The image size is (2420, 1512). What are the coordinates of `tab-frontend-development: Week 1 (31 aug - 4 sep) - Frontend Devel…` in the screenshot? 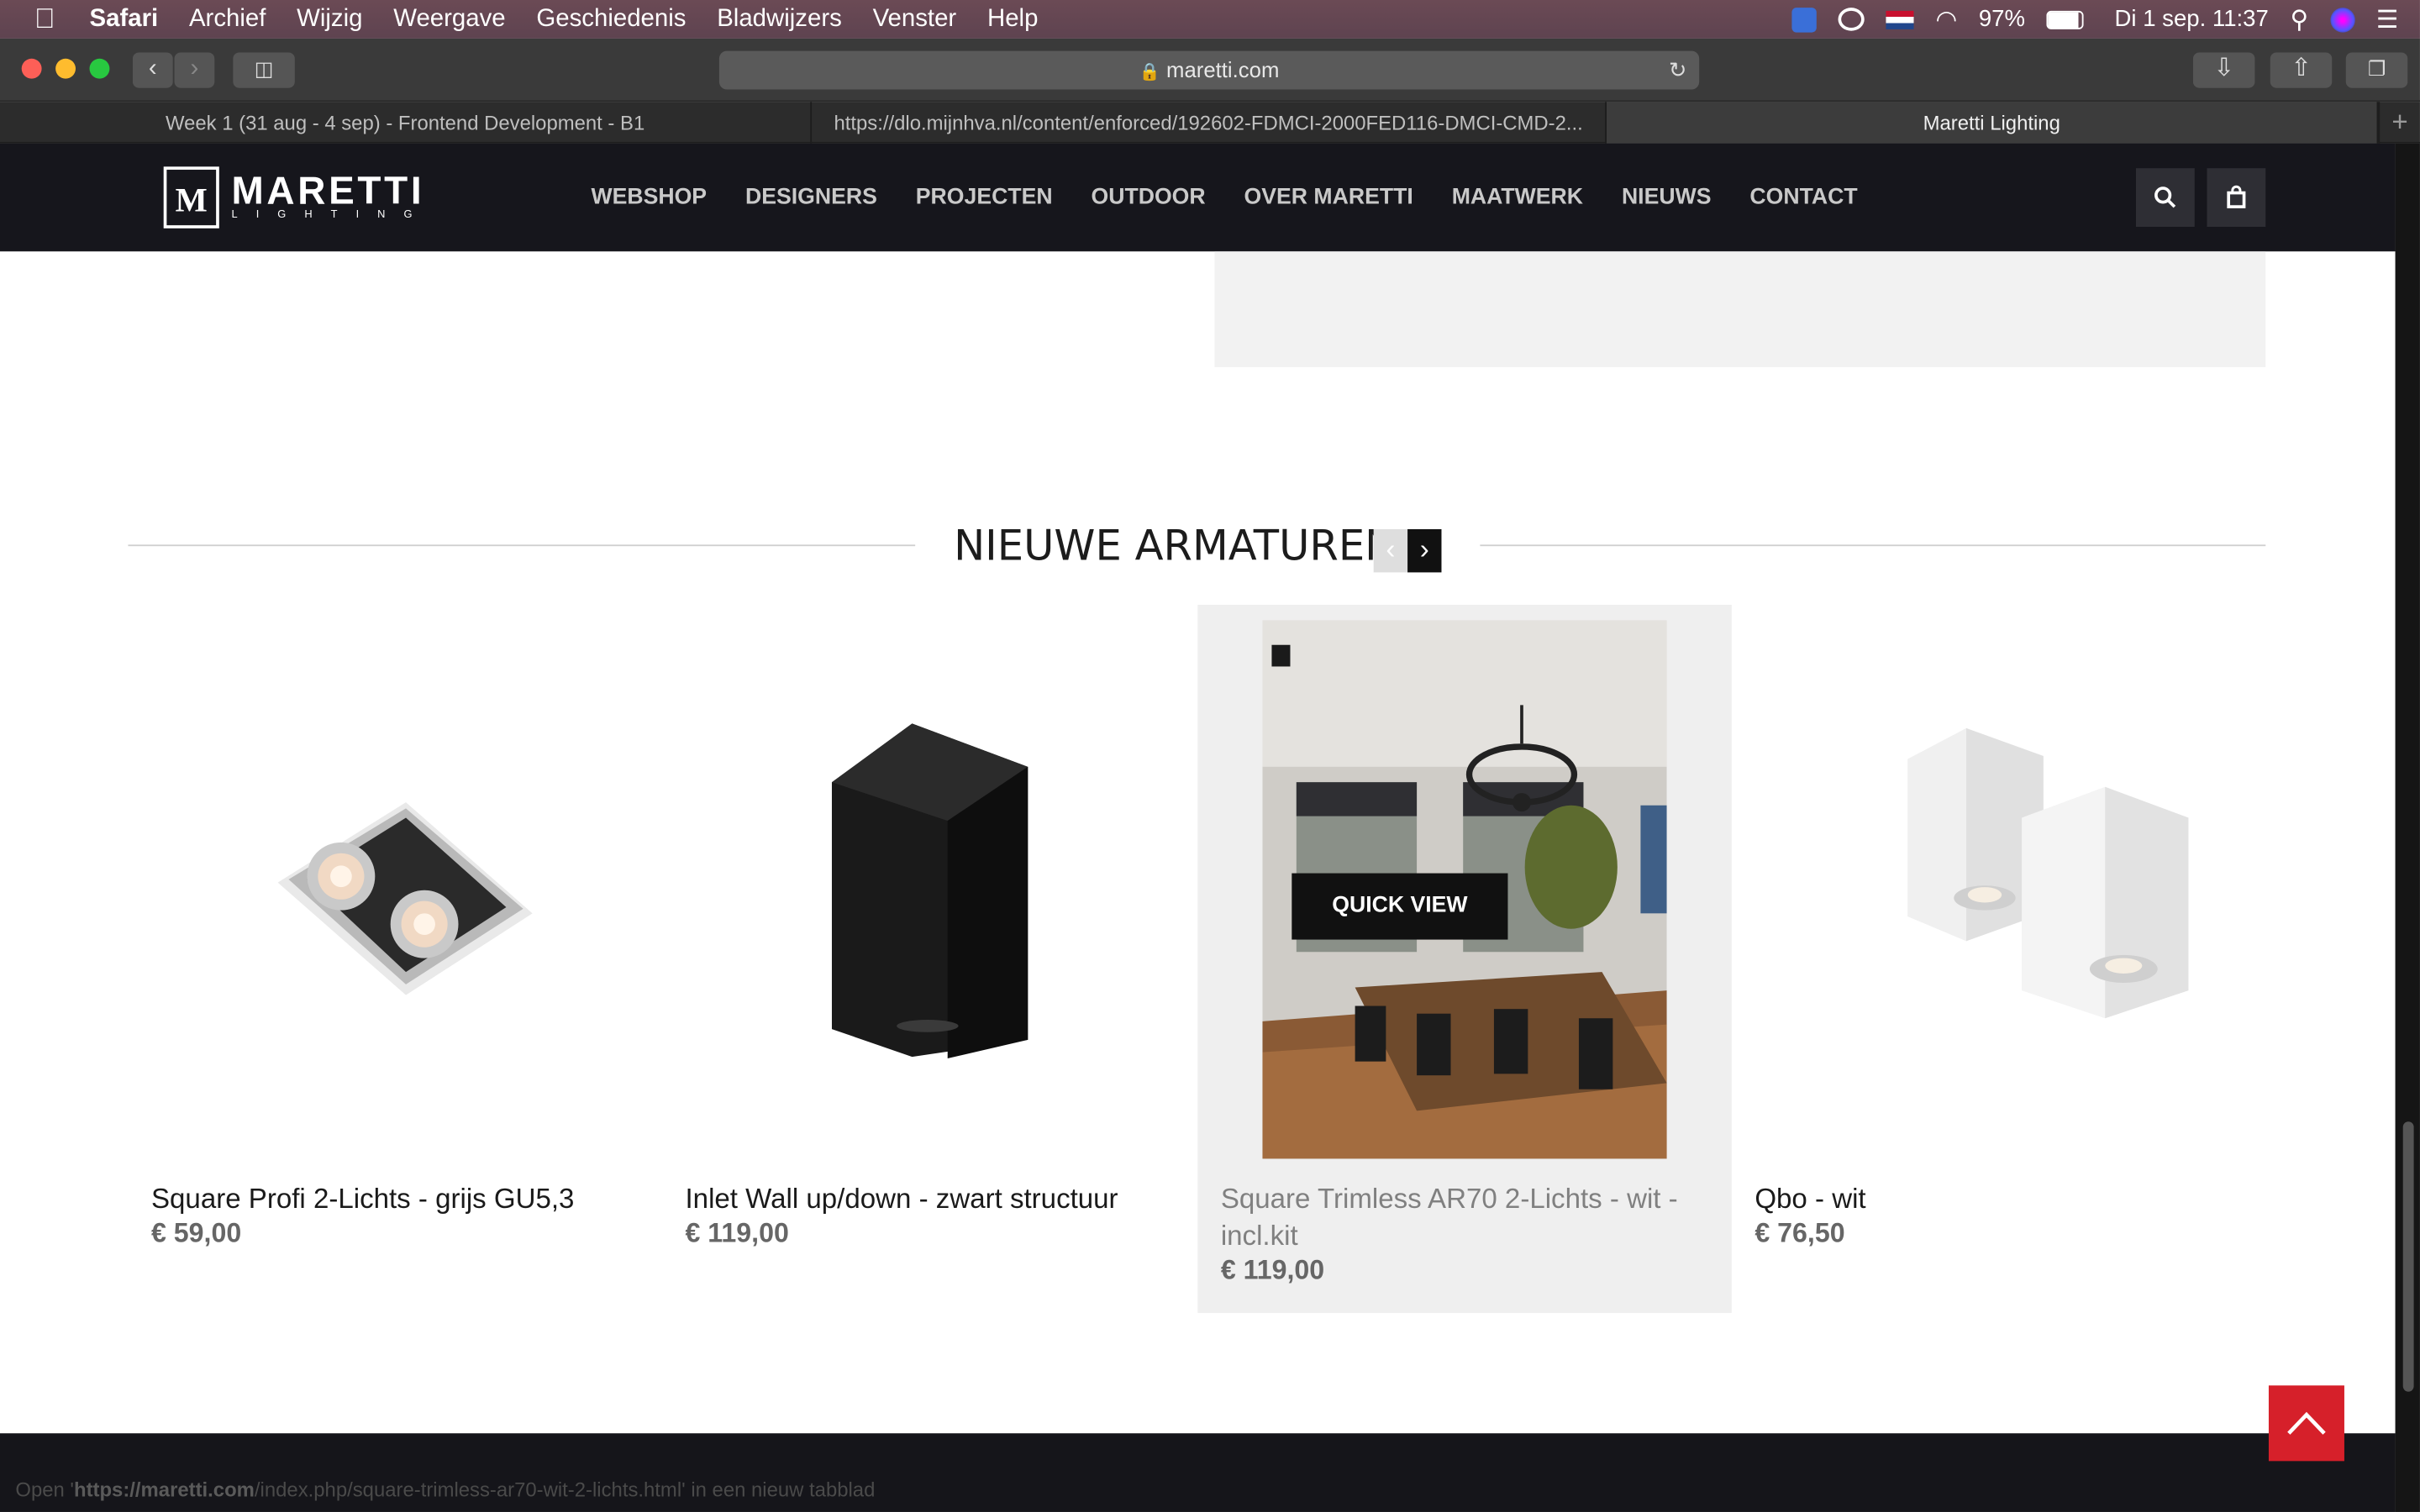 It's located at (406, 123).